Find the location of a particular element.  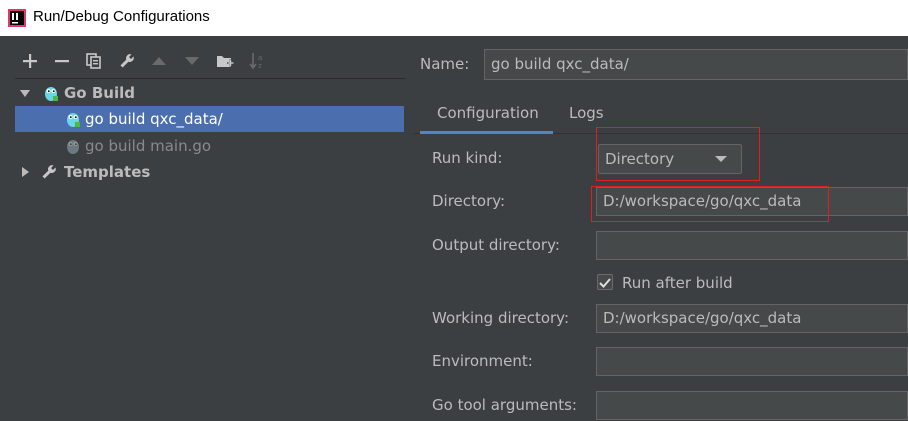

run-after-build-label: Run after build is located at coordinates (677, 283).